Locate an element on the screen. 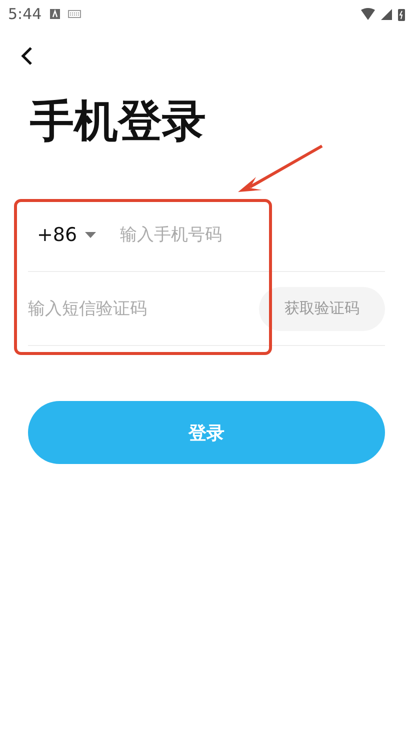 This screenshot has width=413, height=735. caret-icon is located at coordinates (90, 235).